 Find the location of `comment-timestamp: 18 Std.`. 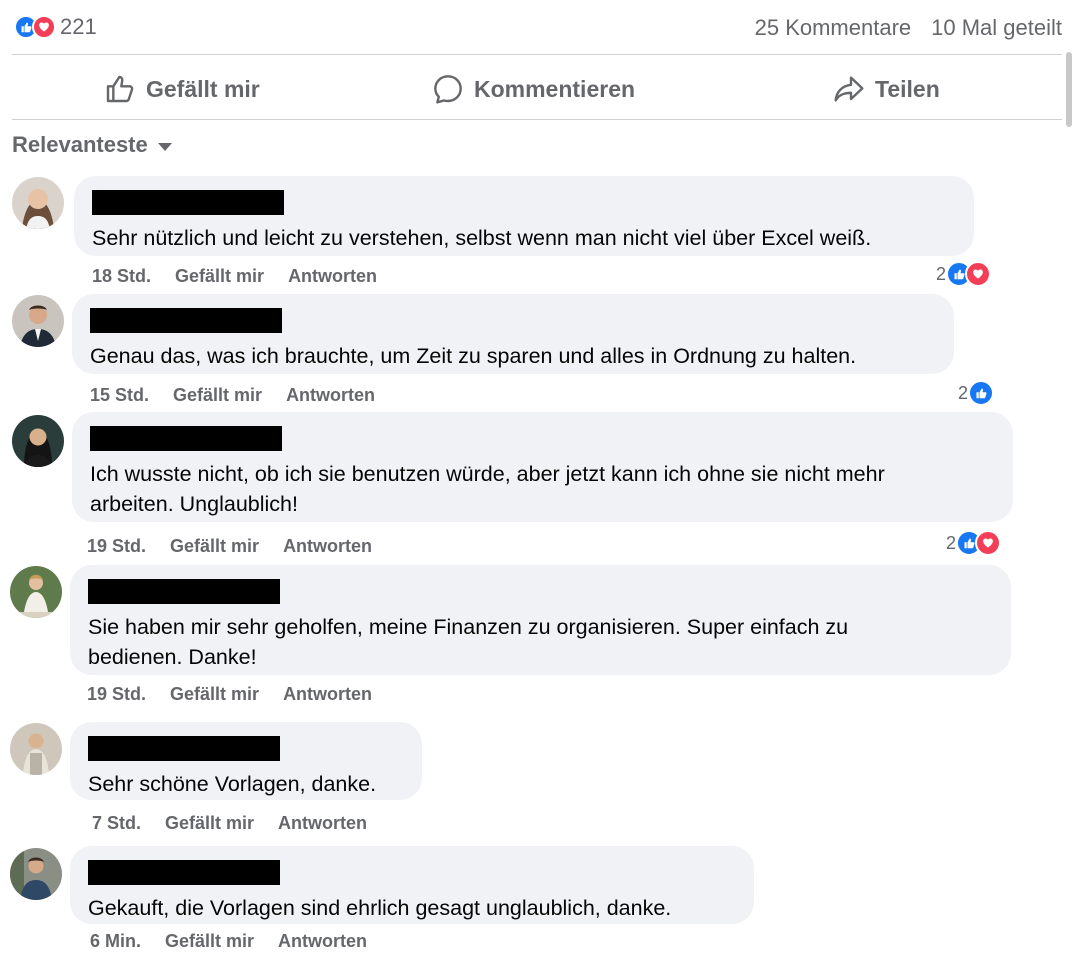

comment-timestamp: 18 Std. is located at coordinates (121, 276).